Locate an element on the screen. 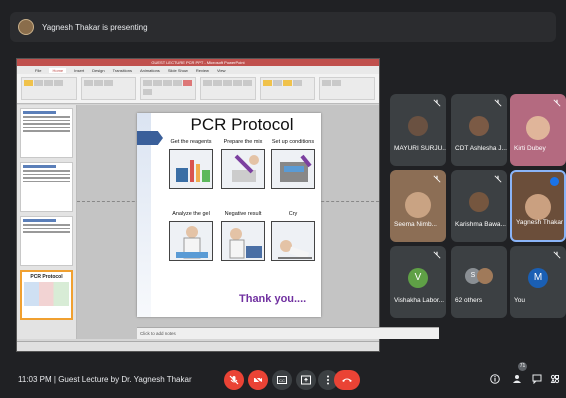 The width and height of the screenshot is (566, 398). ribbon-group-drawing is located at coordinates (287, 88).